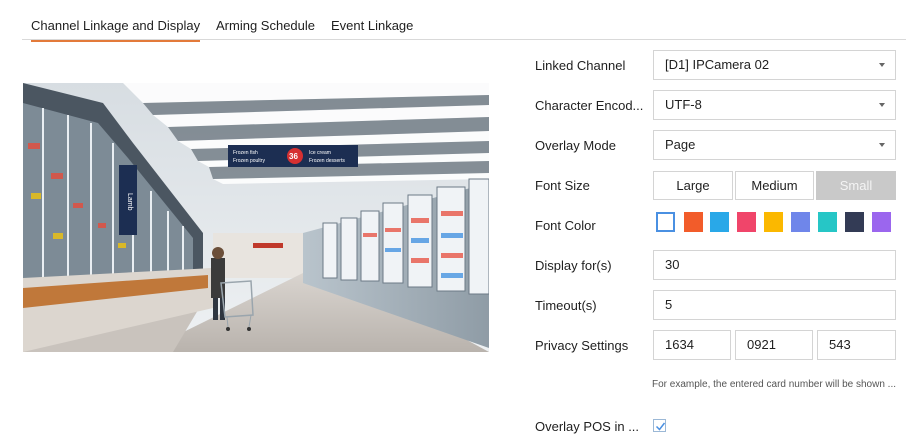  What do you see at coordinates (116, 30) in the screenshot?
I see `tab-channel-linkage: Channel Linkage and Display` at bounding box center [116, 30].